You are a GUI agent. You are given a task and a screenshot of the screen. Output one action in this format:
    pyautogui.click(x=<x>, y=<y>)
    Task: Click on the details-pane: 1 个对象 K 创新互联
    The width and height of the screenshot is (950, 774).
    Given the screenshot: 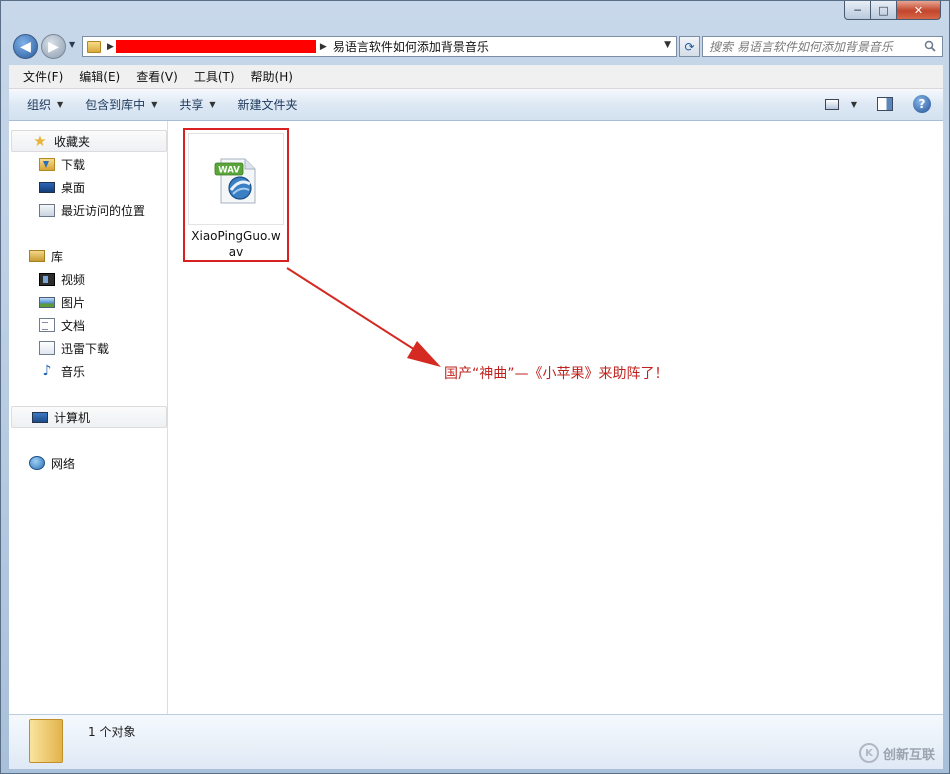 What is the action you would take?
    pyautogui.click(x=476, y=741)
    